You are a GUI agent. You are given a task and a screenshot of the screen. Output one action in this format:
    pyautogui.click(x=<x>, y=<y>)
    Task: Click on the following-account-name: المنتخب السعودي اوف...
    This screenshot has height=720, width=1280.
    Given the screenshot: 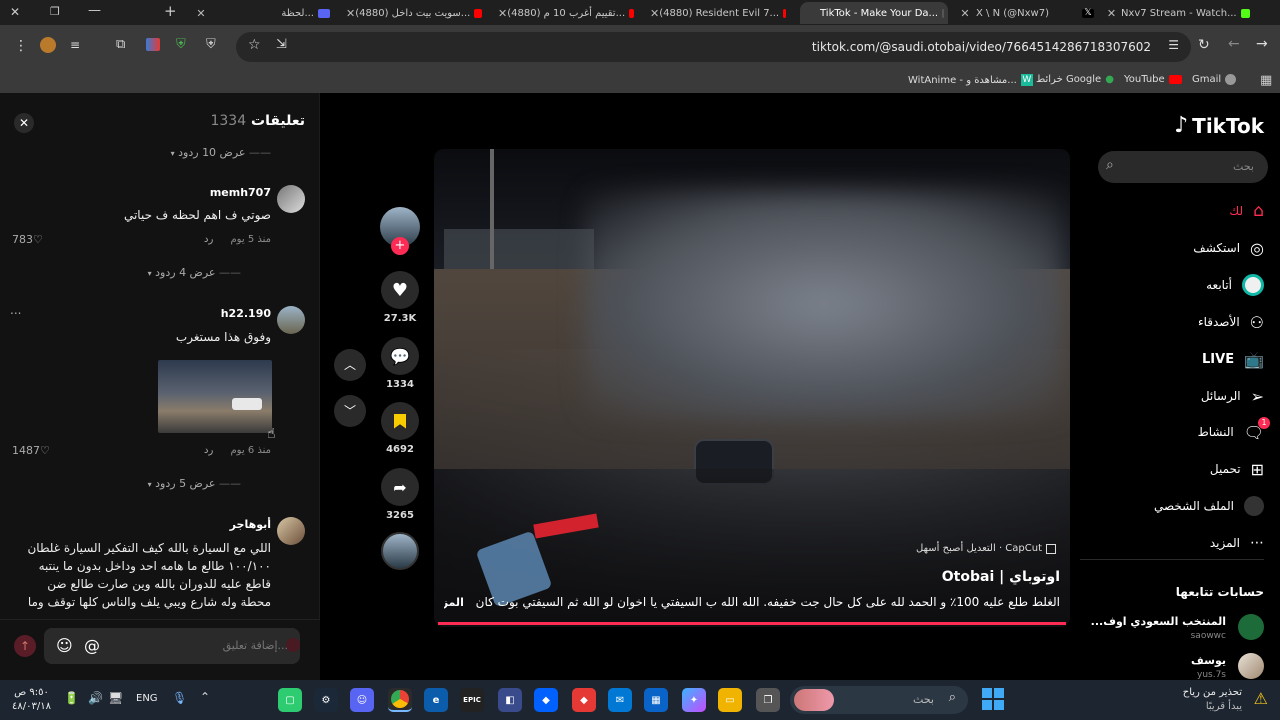 What is the action you would take?
    pyautogui.click(x=1158, y=621)
    